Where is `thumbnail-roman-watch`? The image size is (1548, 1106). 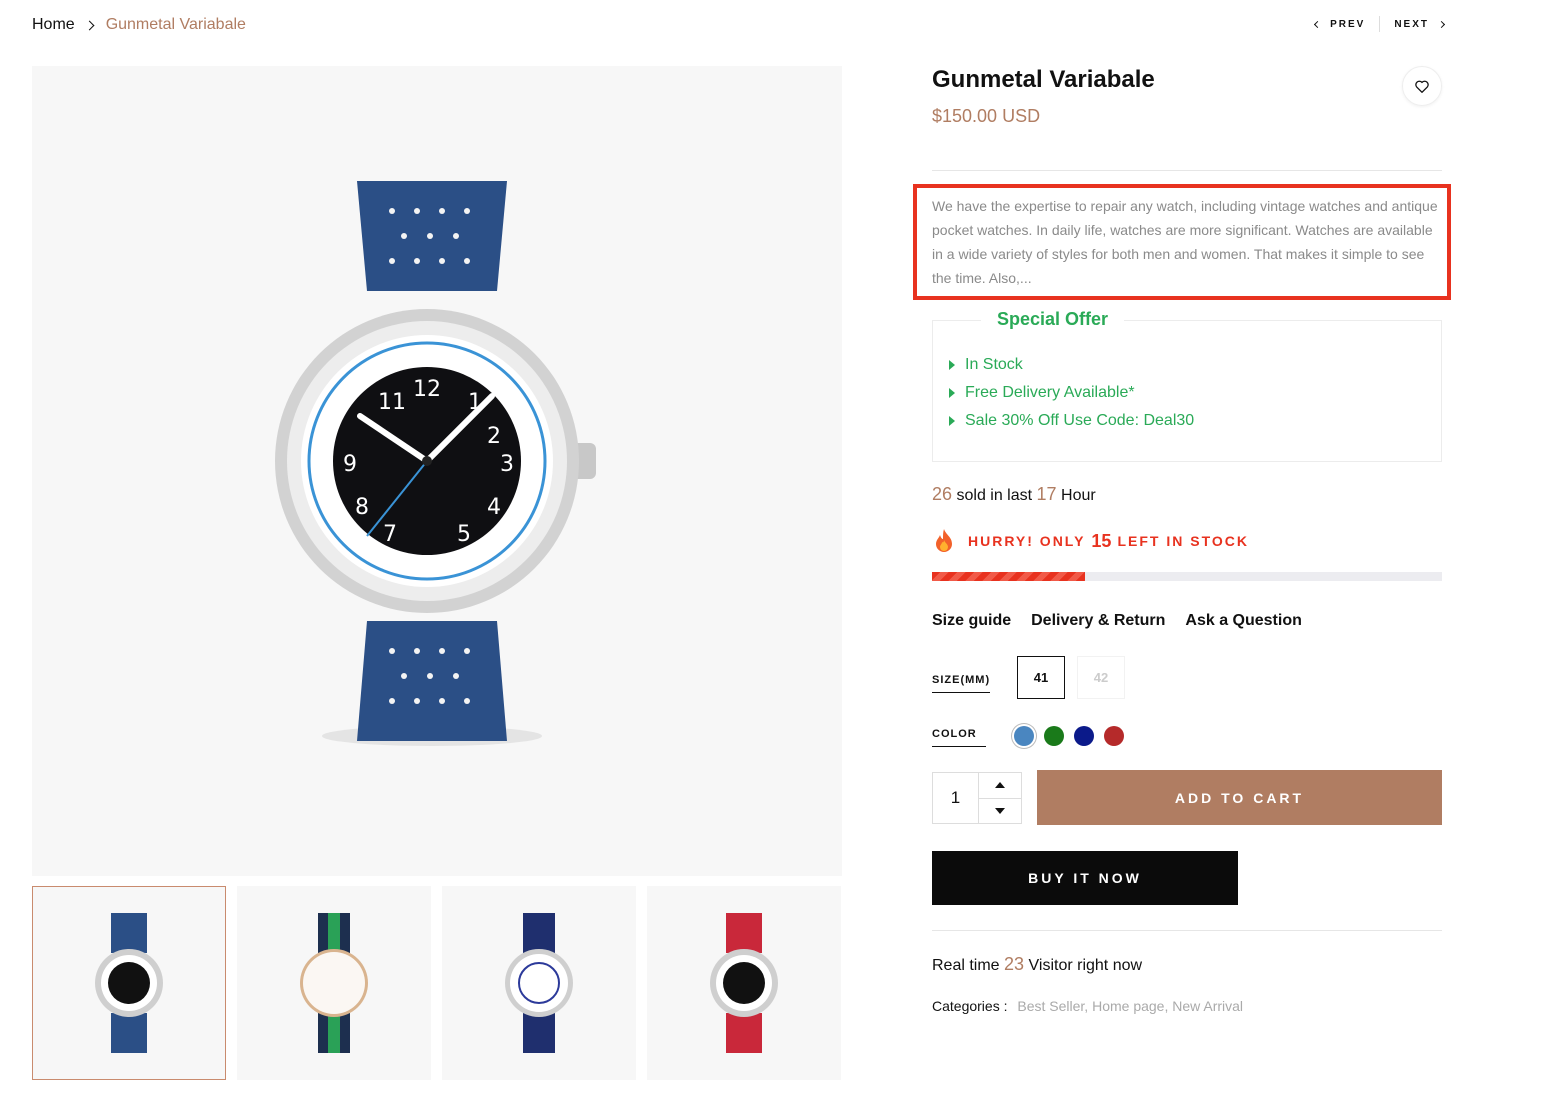
thumbnail-roman-watch is located at coordinates (539, 983).